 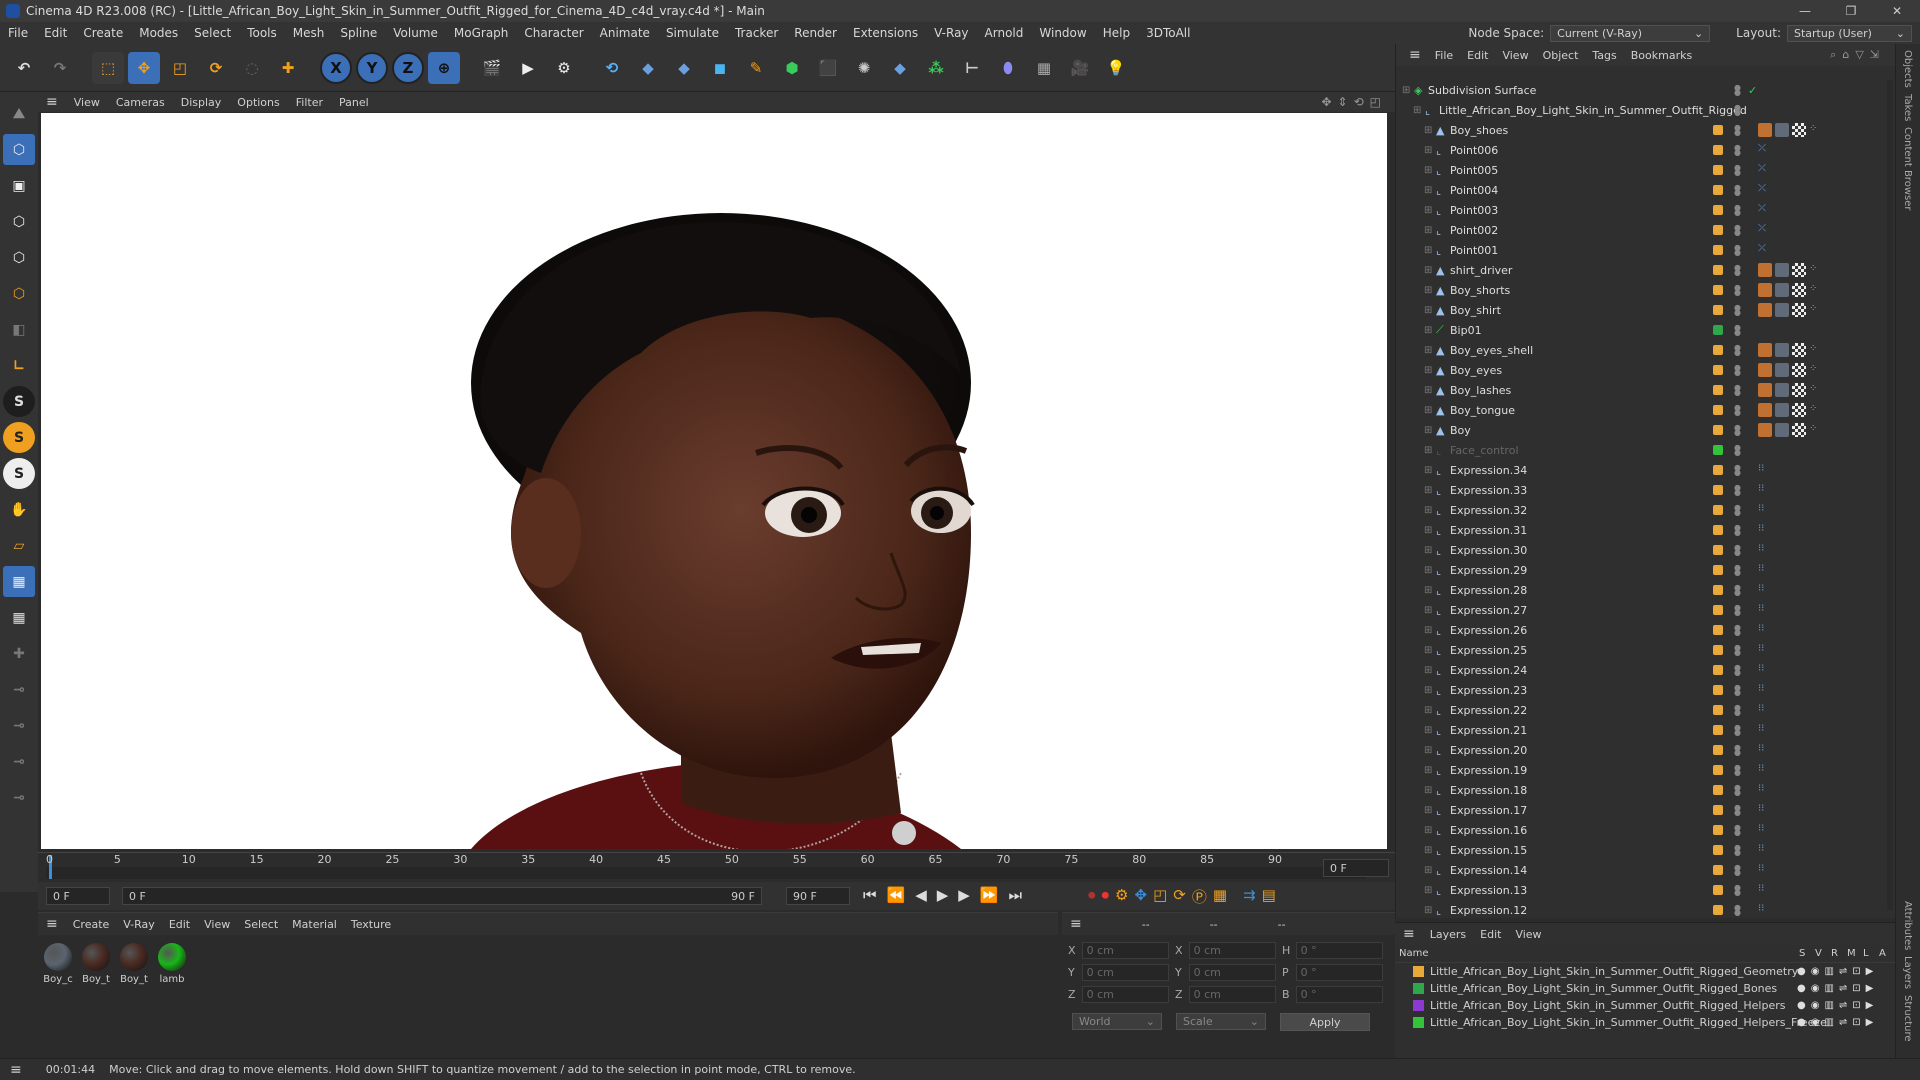 What do you see at coordinates (1857, 55) in the screenshot?
I see `object-manager-tools-icons: ⌕⌂▽⇲` at bounding box center [1857, 55].